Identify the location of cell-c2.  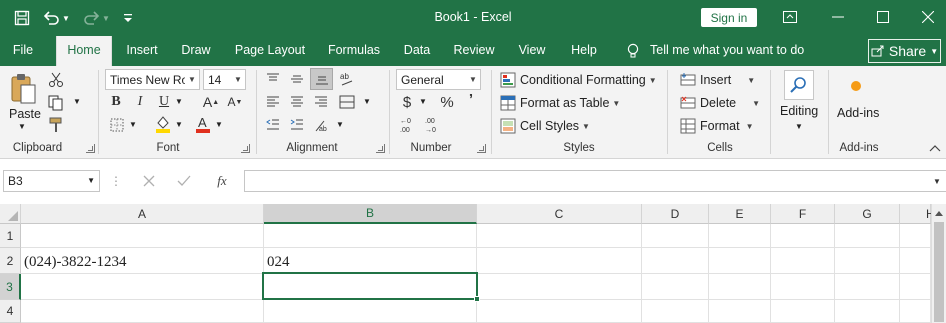
(559, 261).